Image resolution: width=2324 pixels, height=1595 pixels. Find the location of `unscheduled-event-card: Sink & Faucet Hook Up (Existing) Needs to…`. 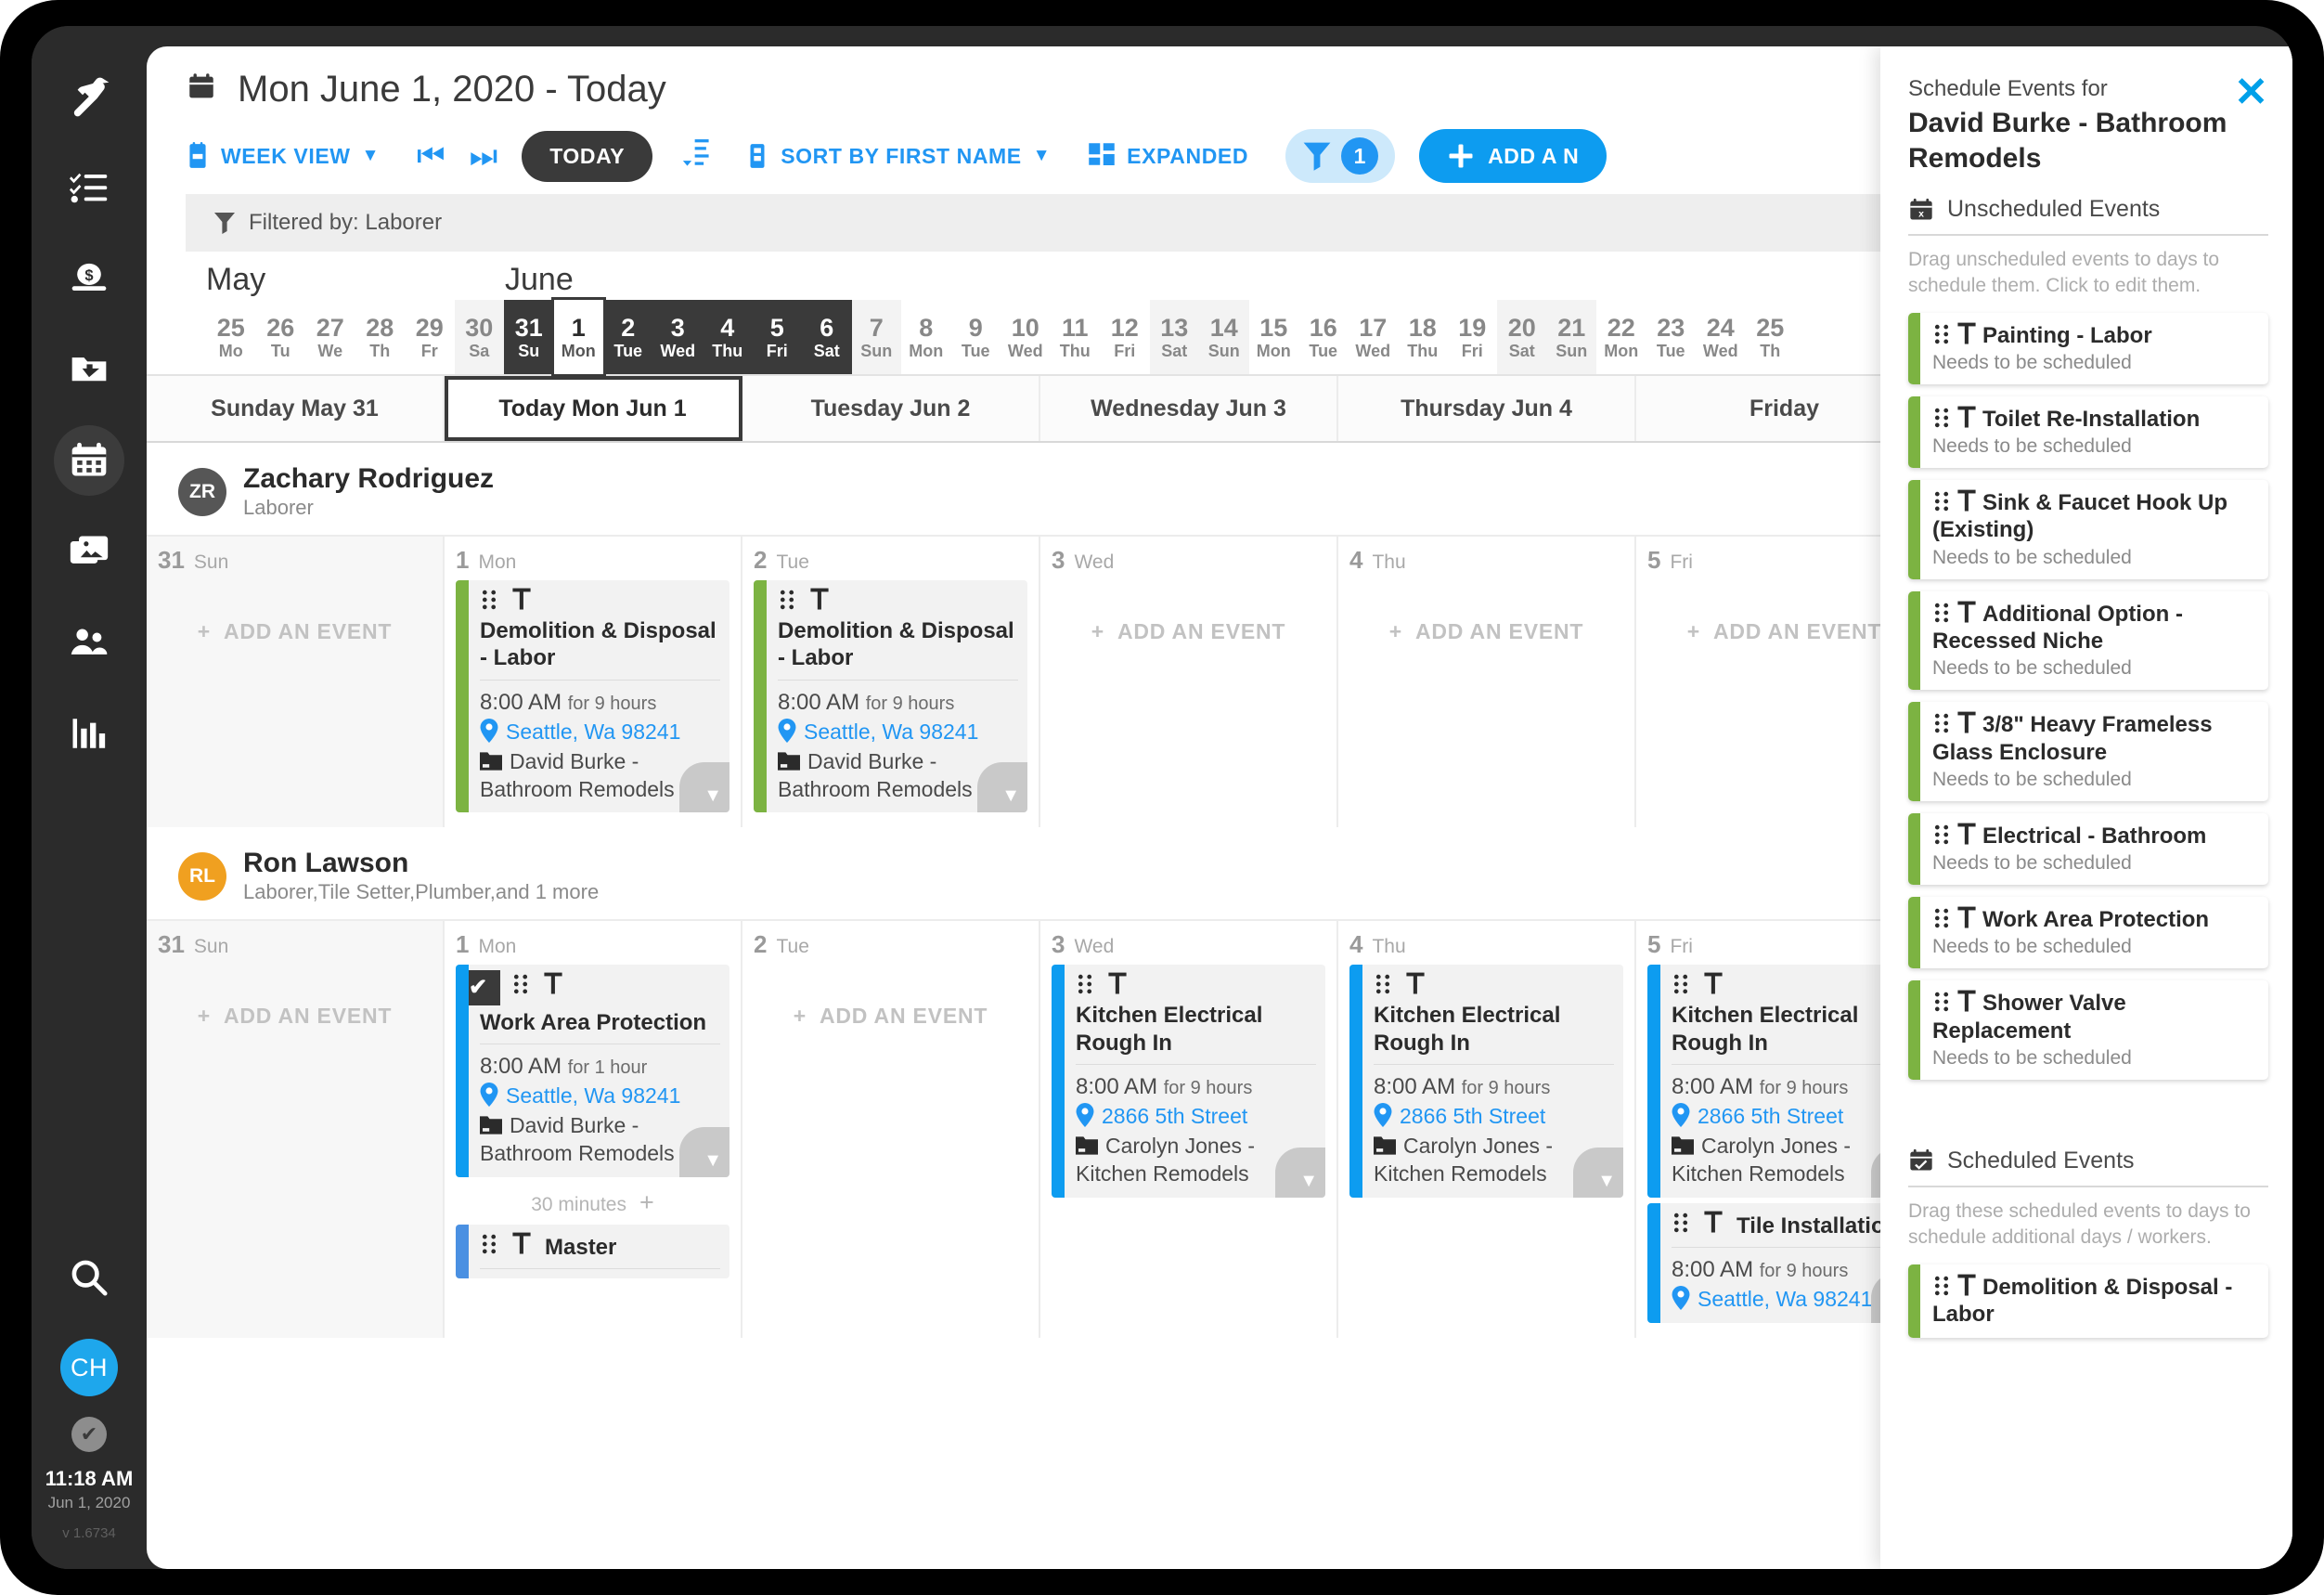

unscheduled-event-card: Sink & Faucet Hook Up (Existing) Needs to… is located at coordinates (2088, 529).